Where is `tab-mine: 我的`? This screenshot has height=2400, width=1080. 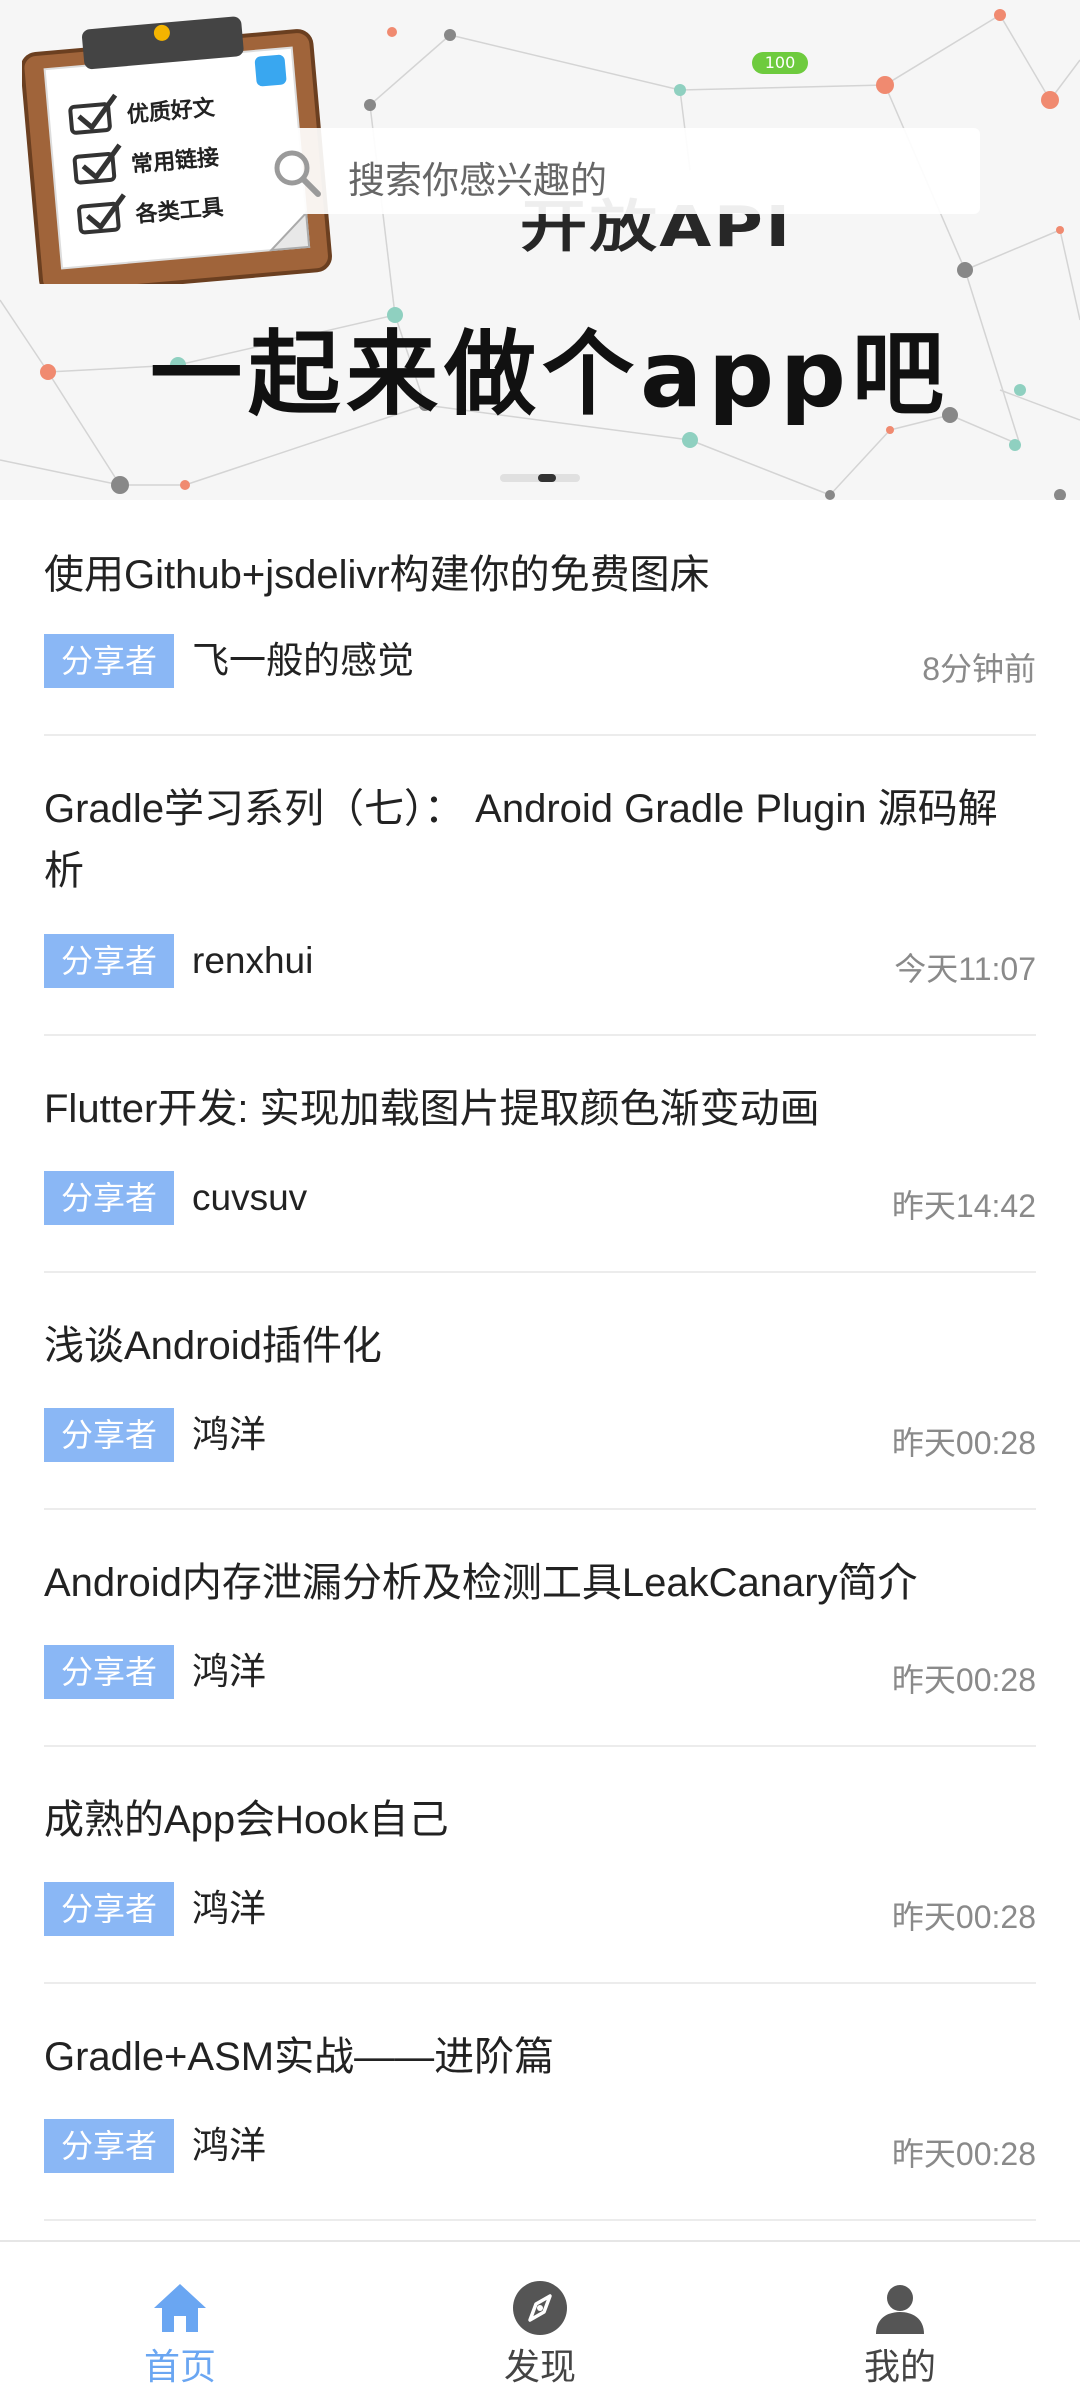
tab-mine: 我的 is located at coordinates (900, 2321).